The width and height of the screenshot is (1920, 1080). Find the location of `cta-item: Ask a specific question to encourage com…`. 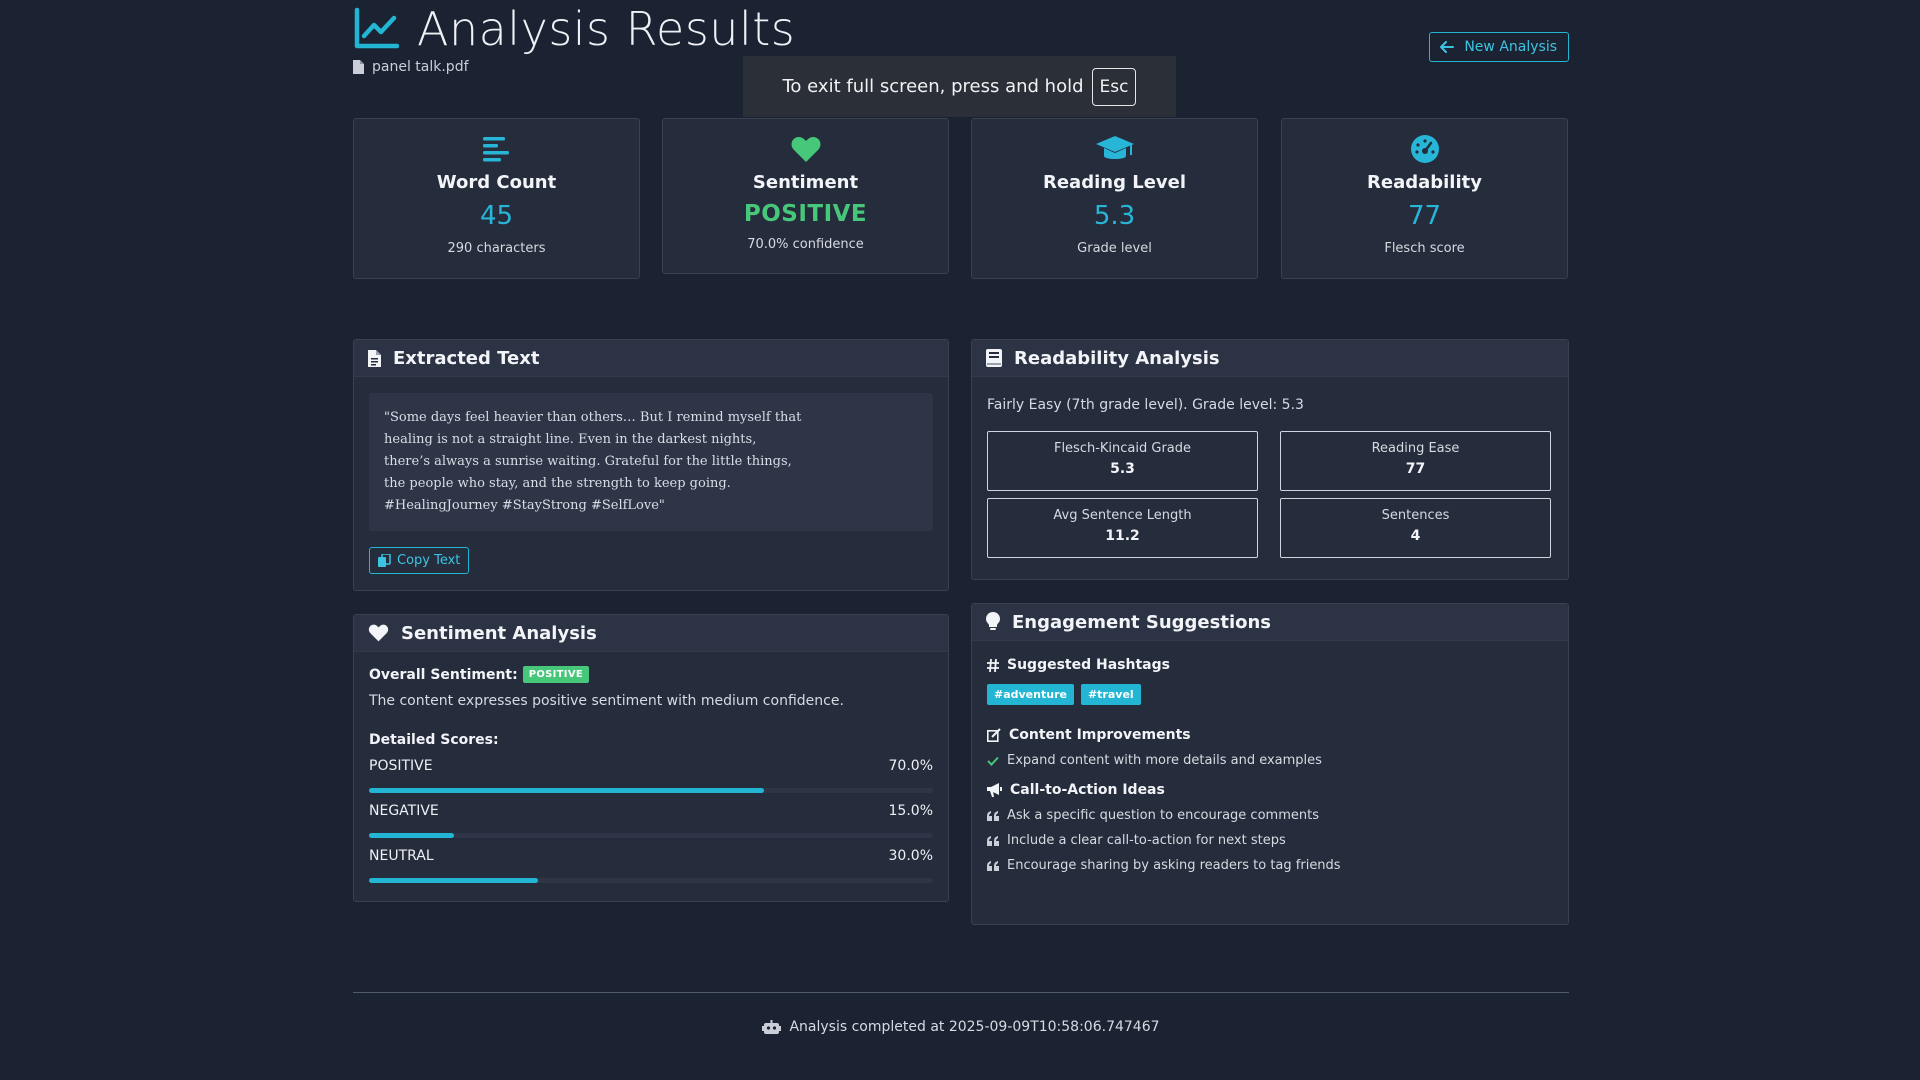

cta-item: Ask a specific question to encourage com… is located at coordinates (1270, 815).